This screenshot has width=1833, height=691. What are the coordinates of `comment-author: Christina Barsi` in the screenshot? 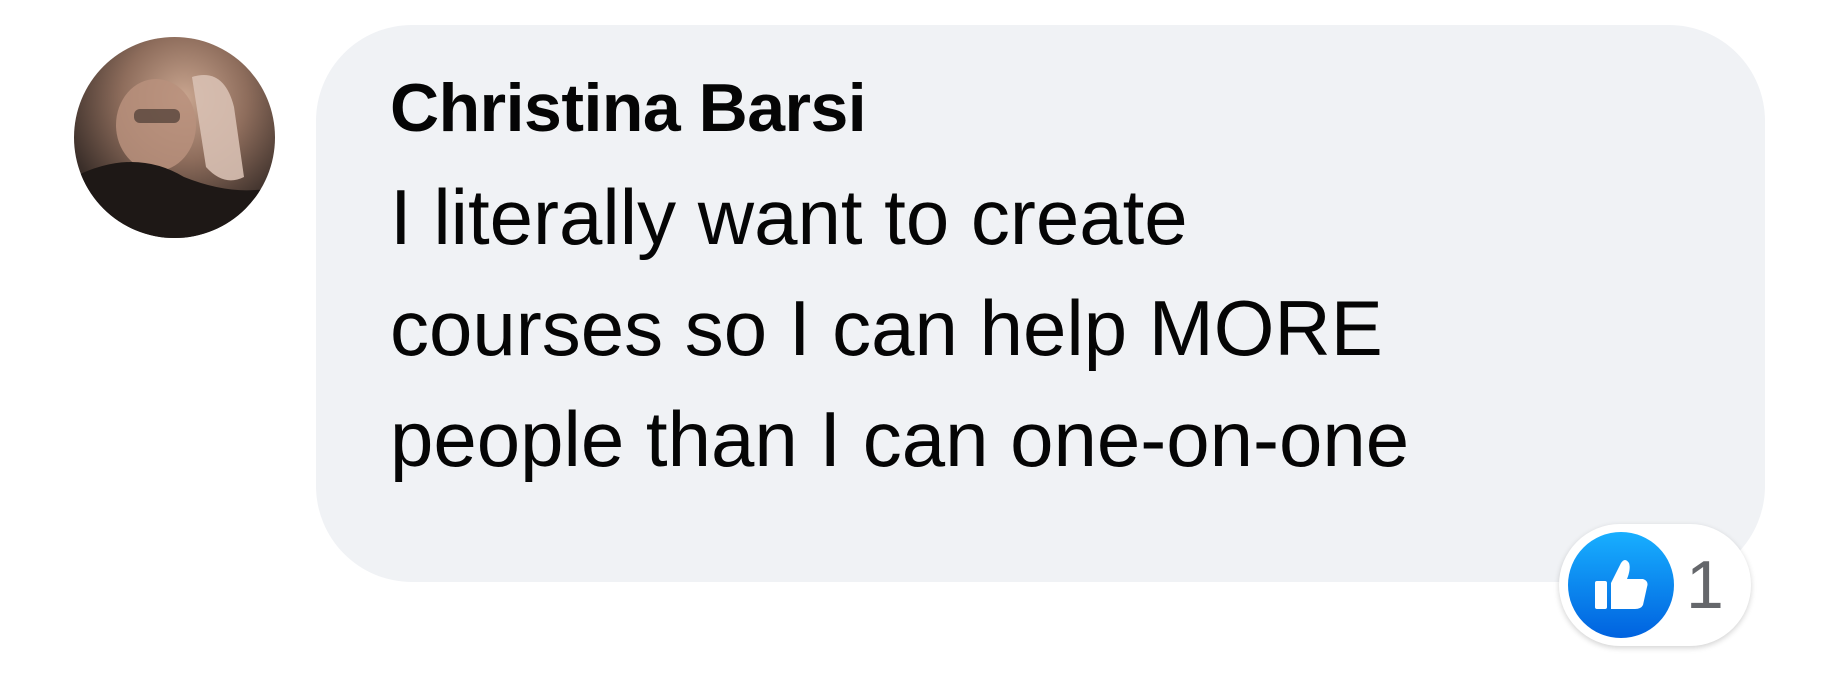 It's located at (1077, 108).